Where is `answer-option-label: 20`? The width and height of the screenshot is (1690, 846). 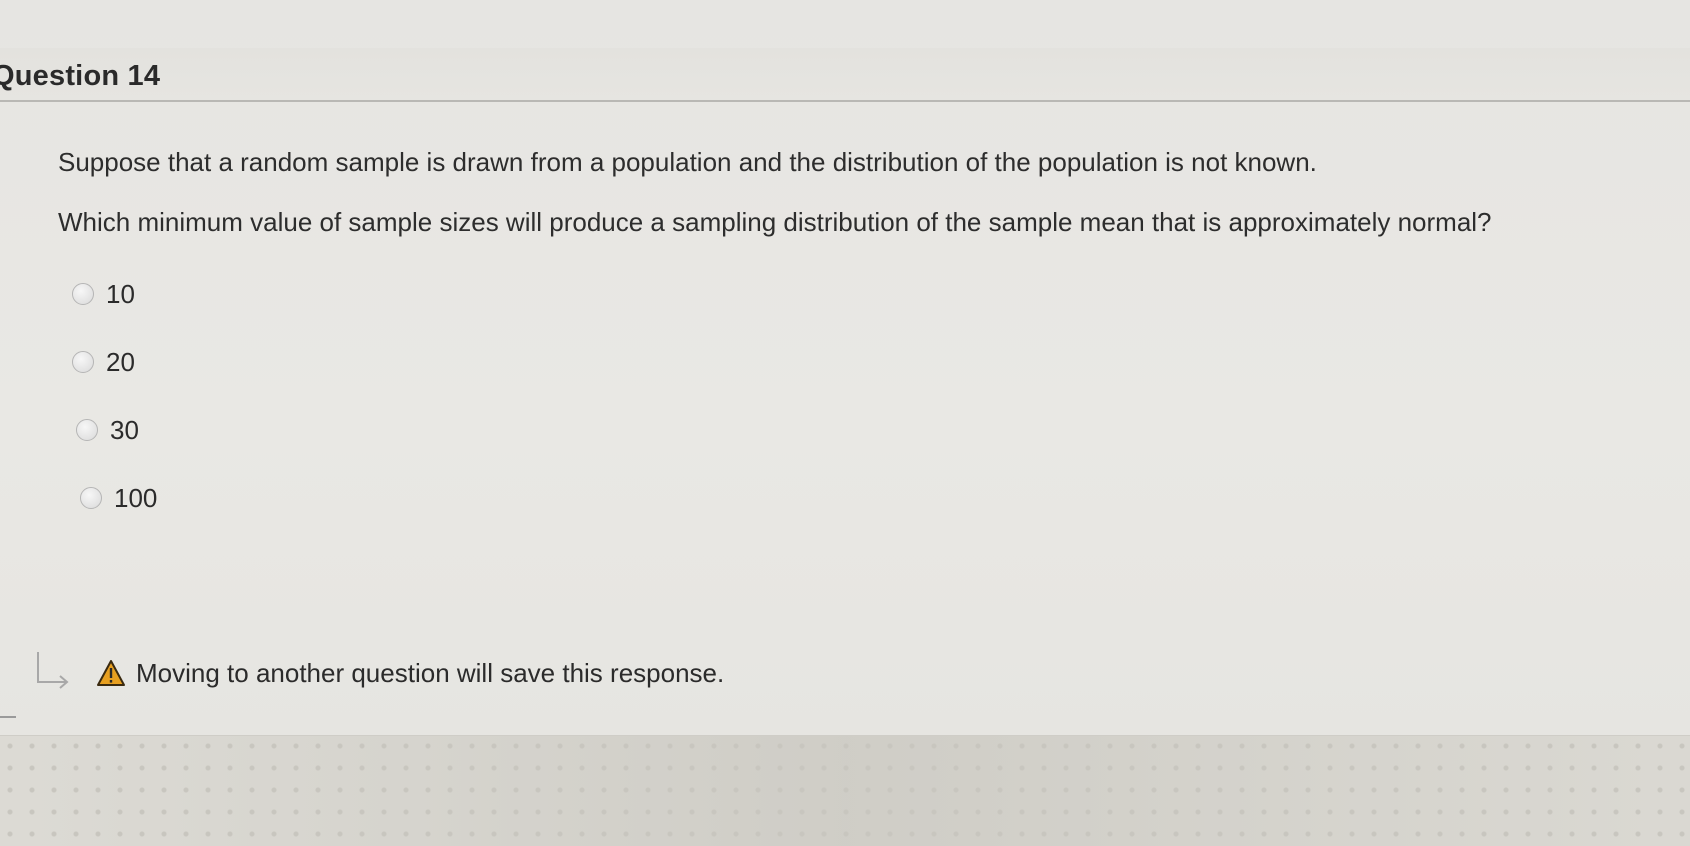 answer-option-label: 20 is located at coordinates (120, 362).